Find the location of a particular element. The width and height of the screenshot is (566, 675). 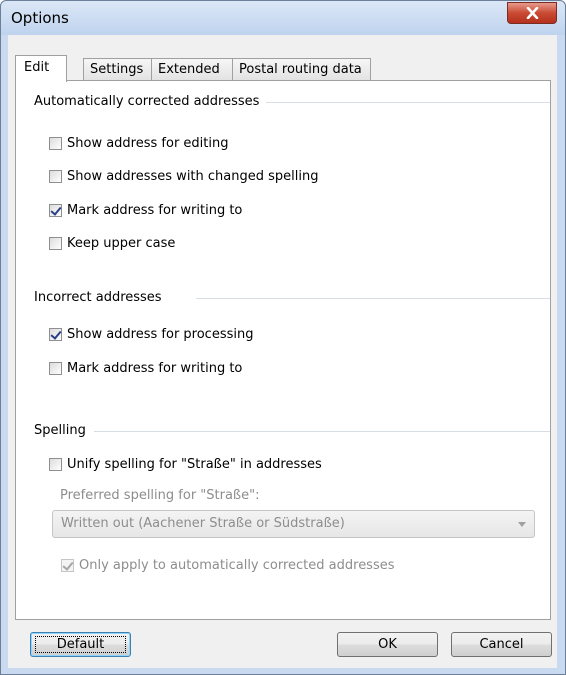

ok-button: OK is located at coordinates (387, 644).